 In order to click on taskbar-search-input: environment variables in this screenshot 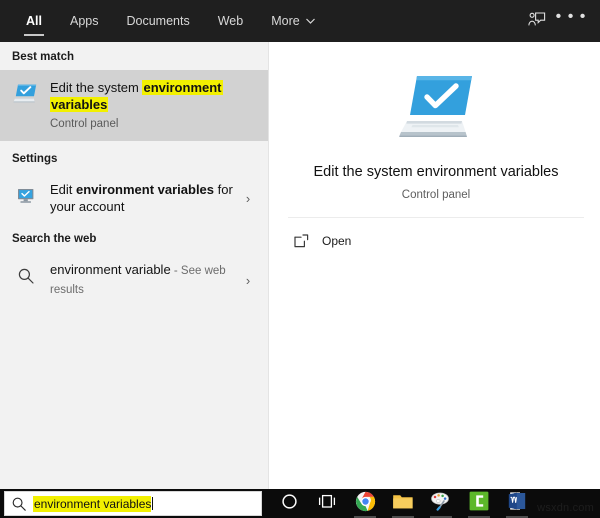, I will do `click(133, 503)`.